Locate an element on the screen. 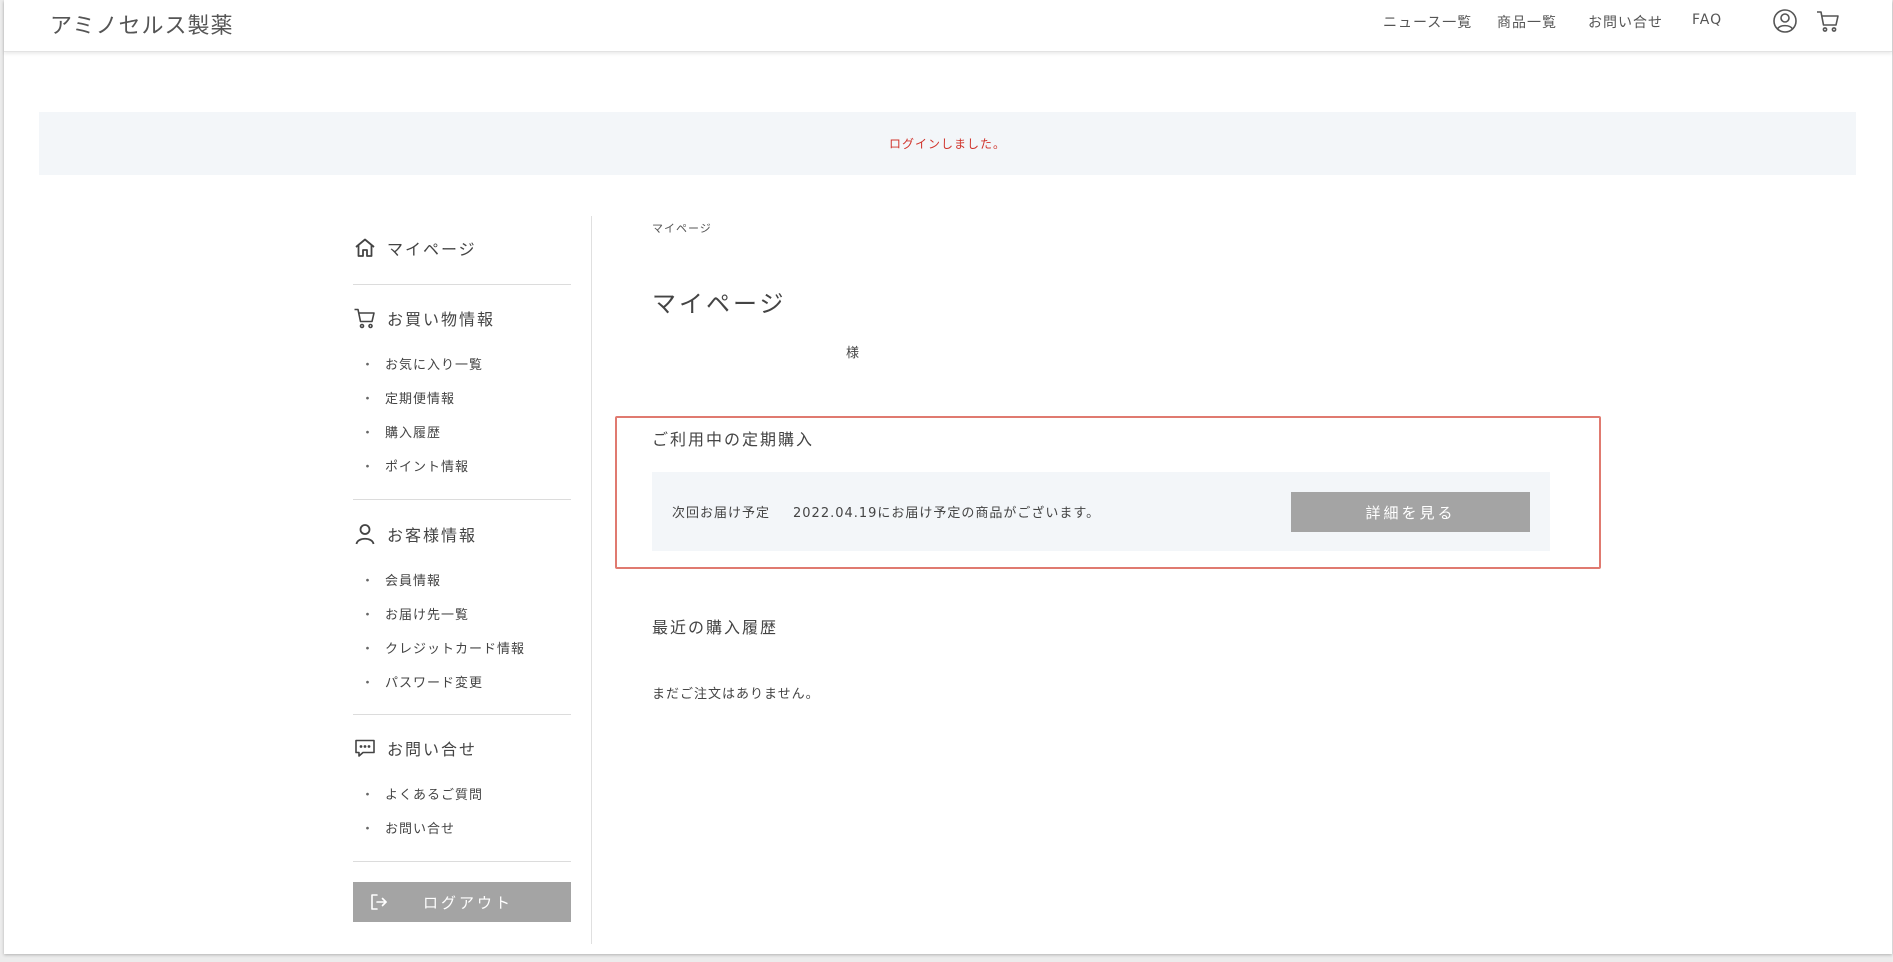 This screenshot has width=1893, height=962. sidebar-mypage-link: マイページ is located at coordinates (415, 248).